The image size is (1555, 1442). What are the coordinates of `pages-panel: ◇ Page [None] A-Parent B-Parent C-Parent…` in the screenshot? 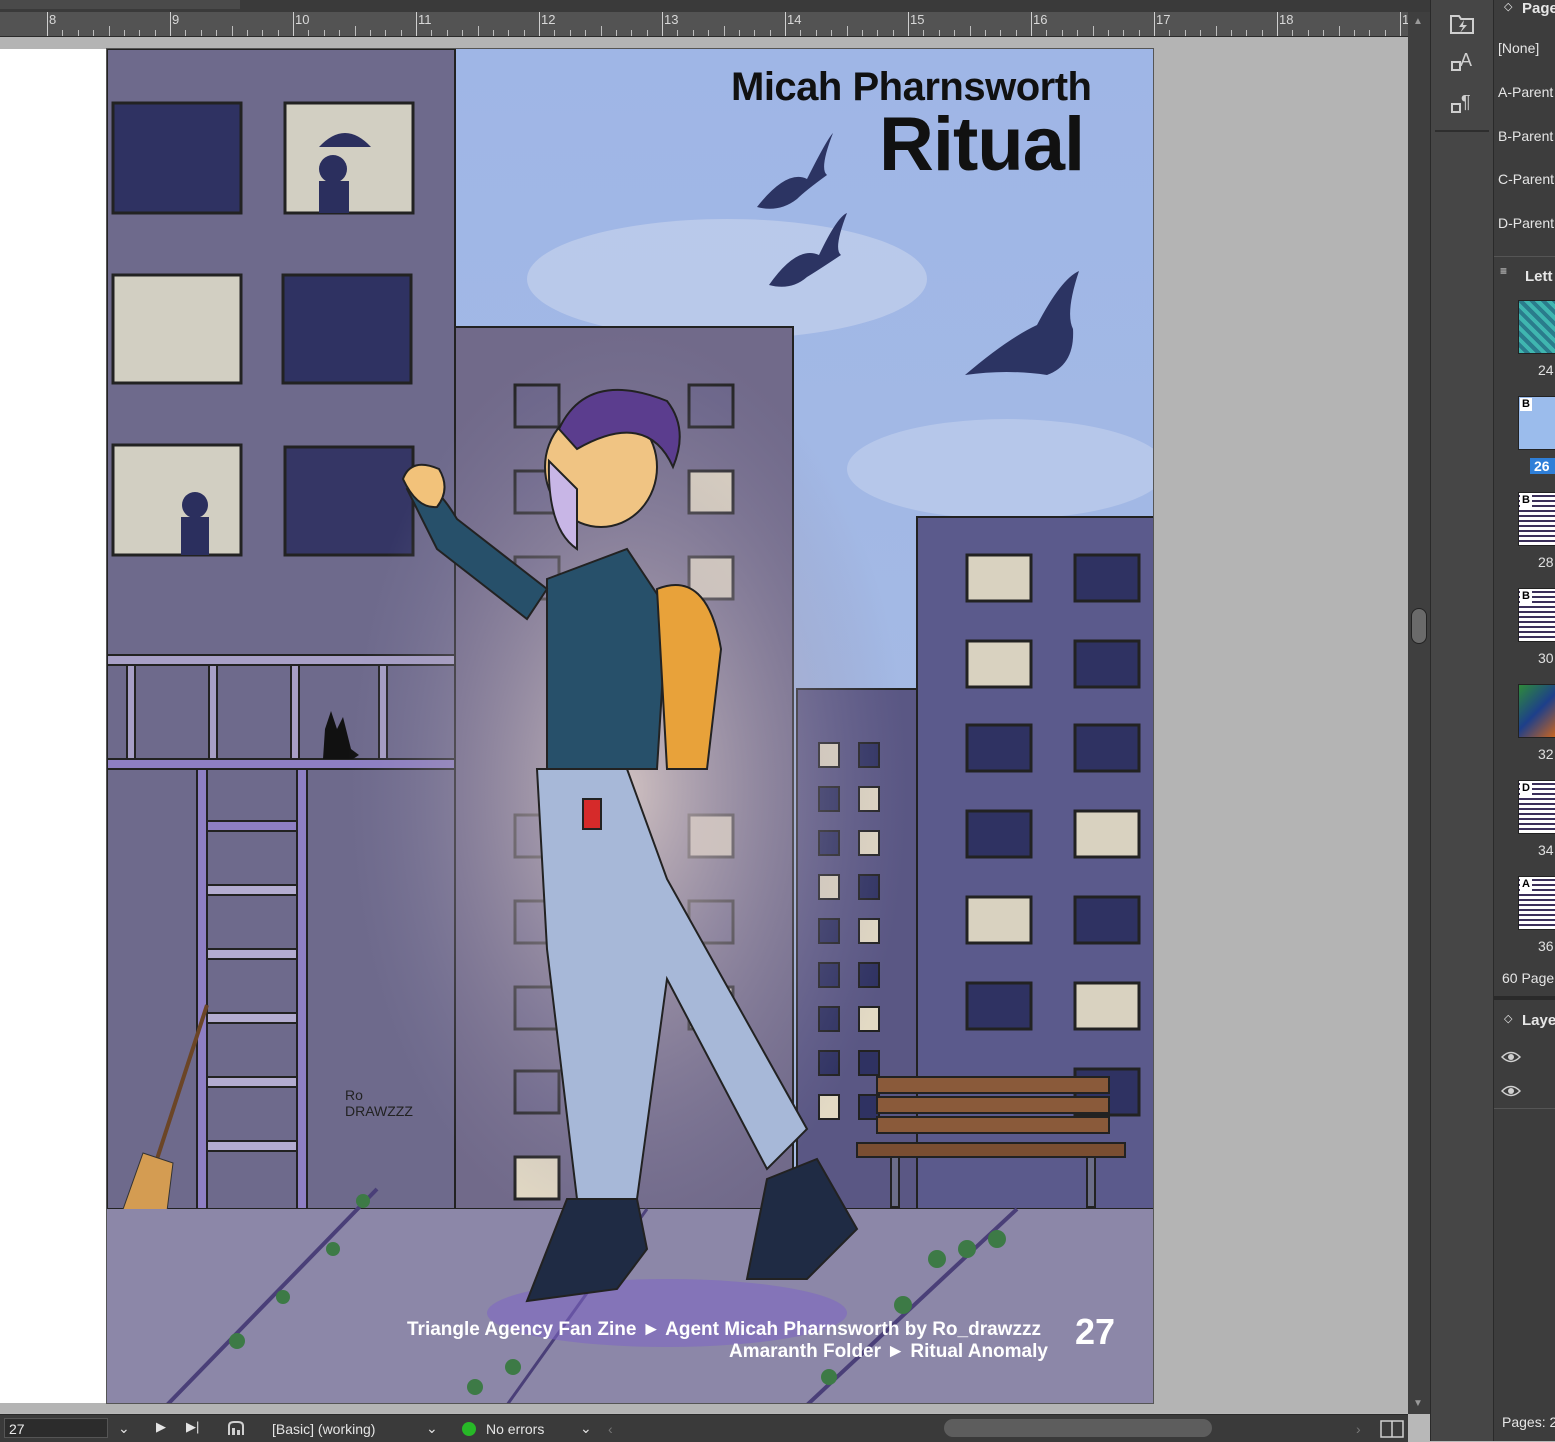 It's located at (1524, 720).